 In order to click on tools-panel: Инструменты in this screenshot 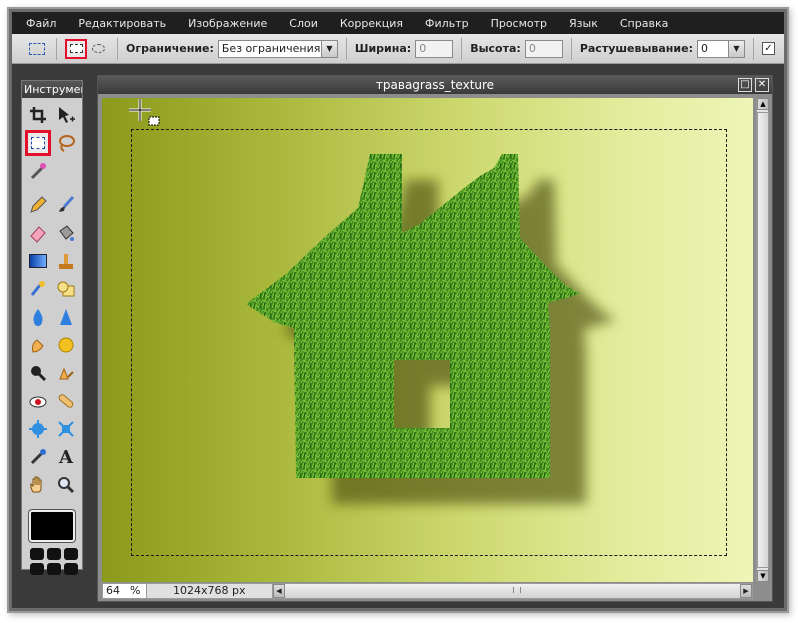, I will do `click(52, 327)`.